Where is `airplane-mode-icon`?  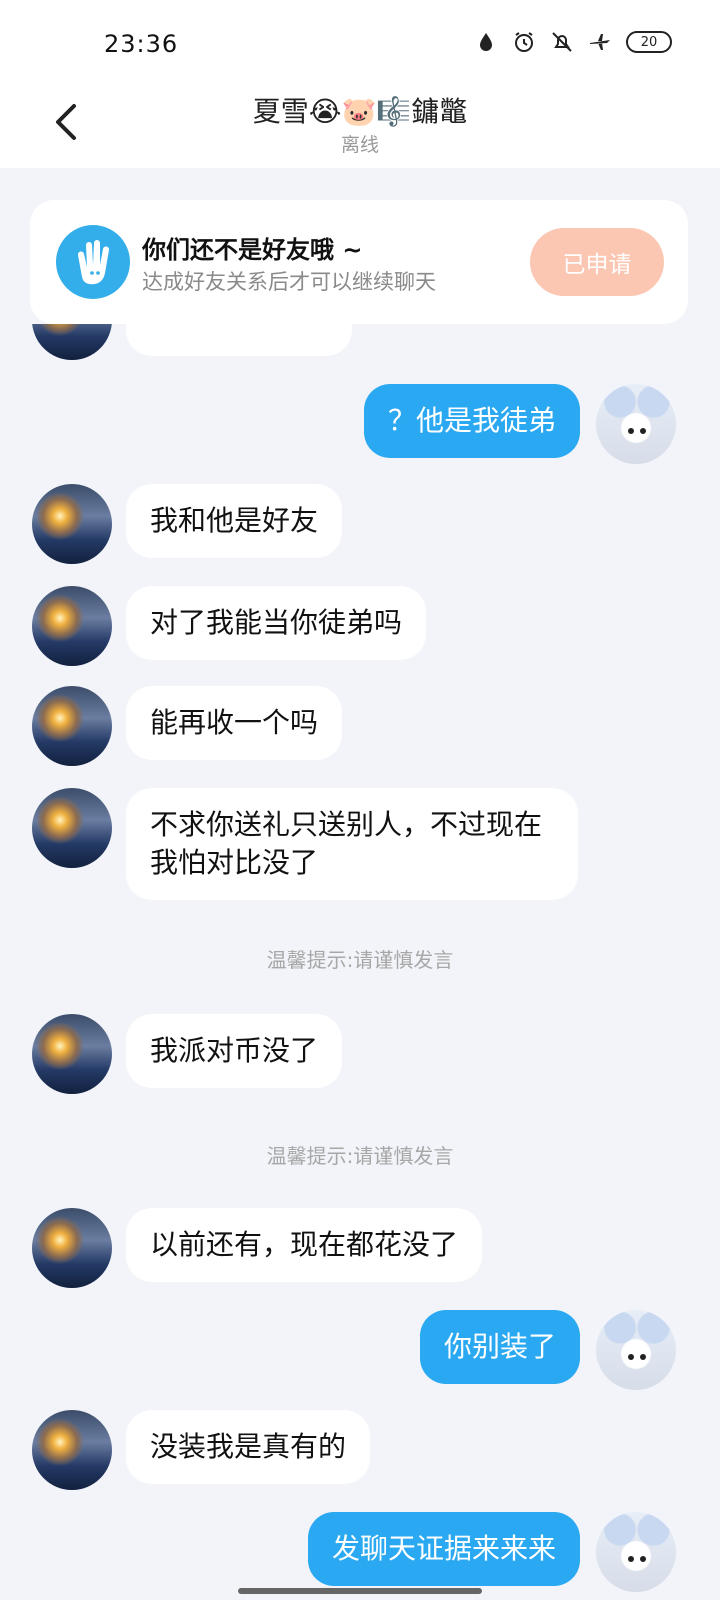 airplane-mode-icon is located at coordinates (600, 42).